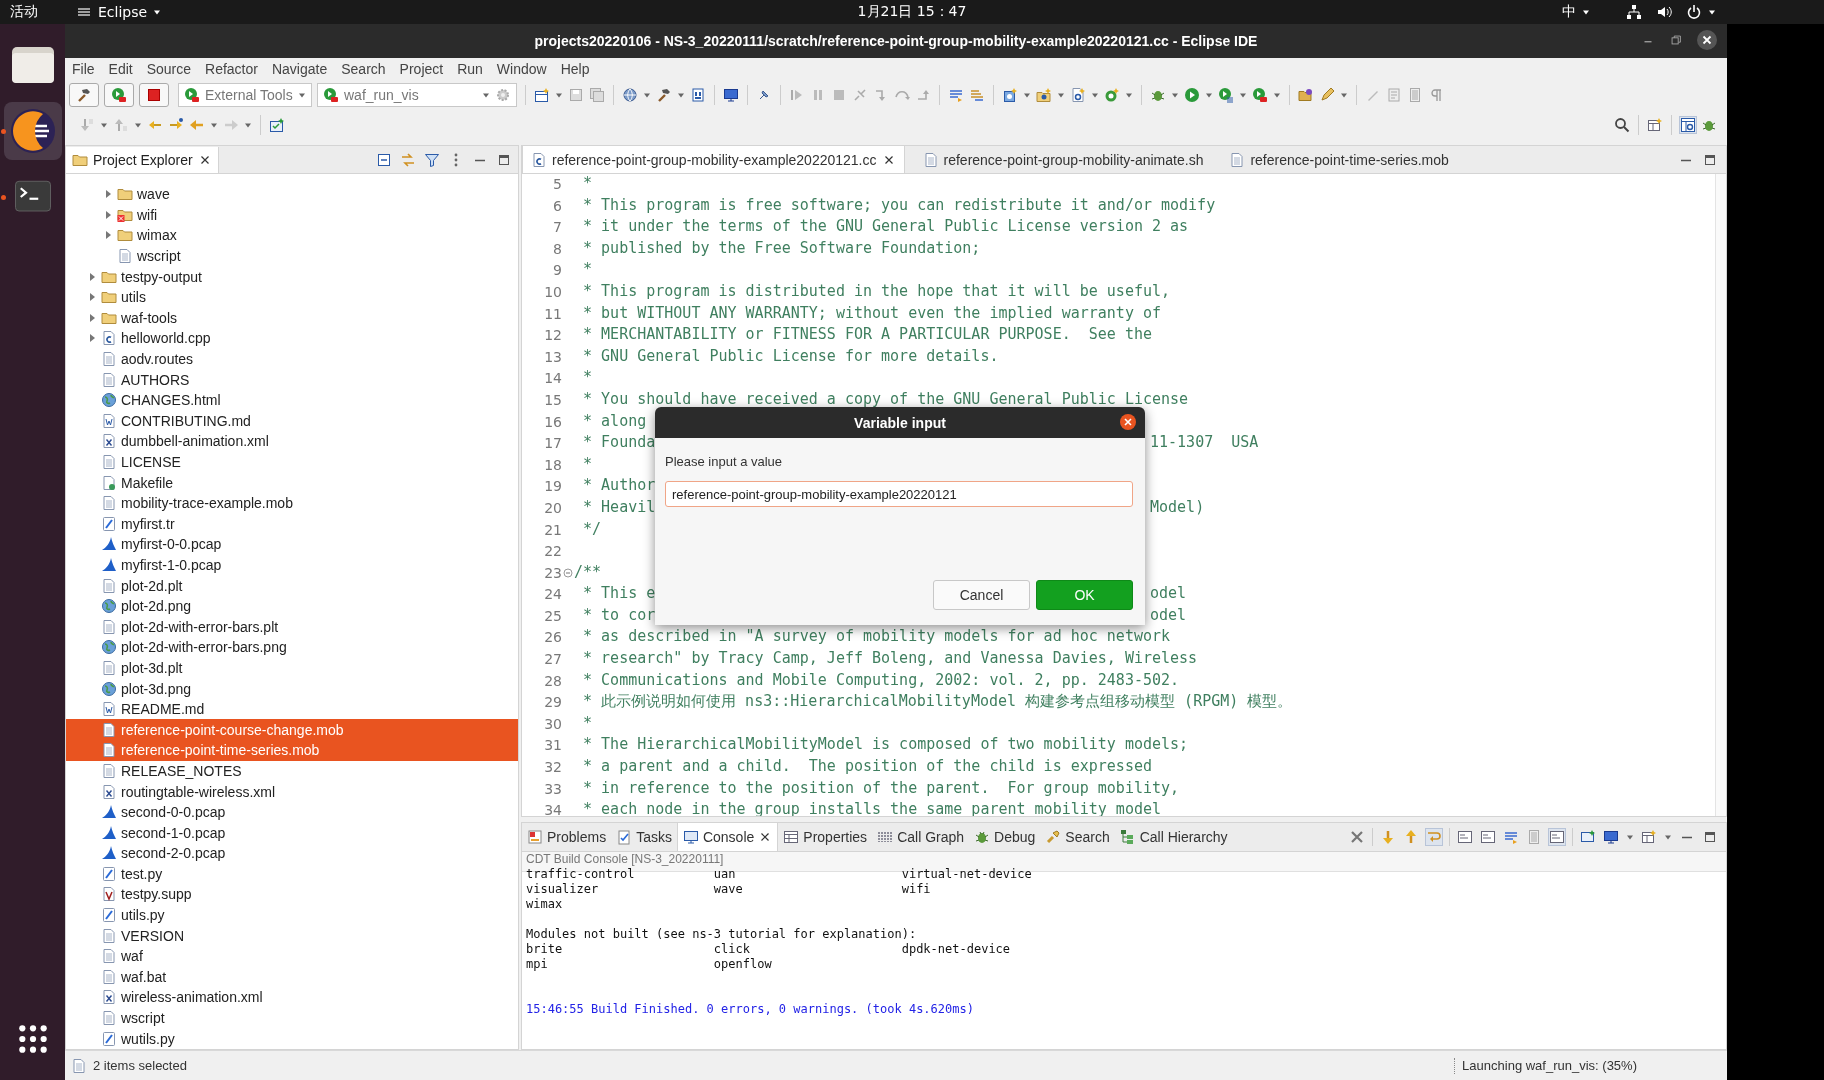 The height and width of the screenshot is (1080, 1824). Describe the element at coordinates (292, 379) in the screenshot. I see `tree-item: AUTHORS` at that location.